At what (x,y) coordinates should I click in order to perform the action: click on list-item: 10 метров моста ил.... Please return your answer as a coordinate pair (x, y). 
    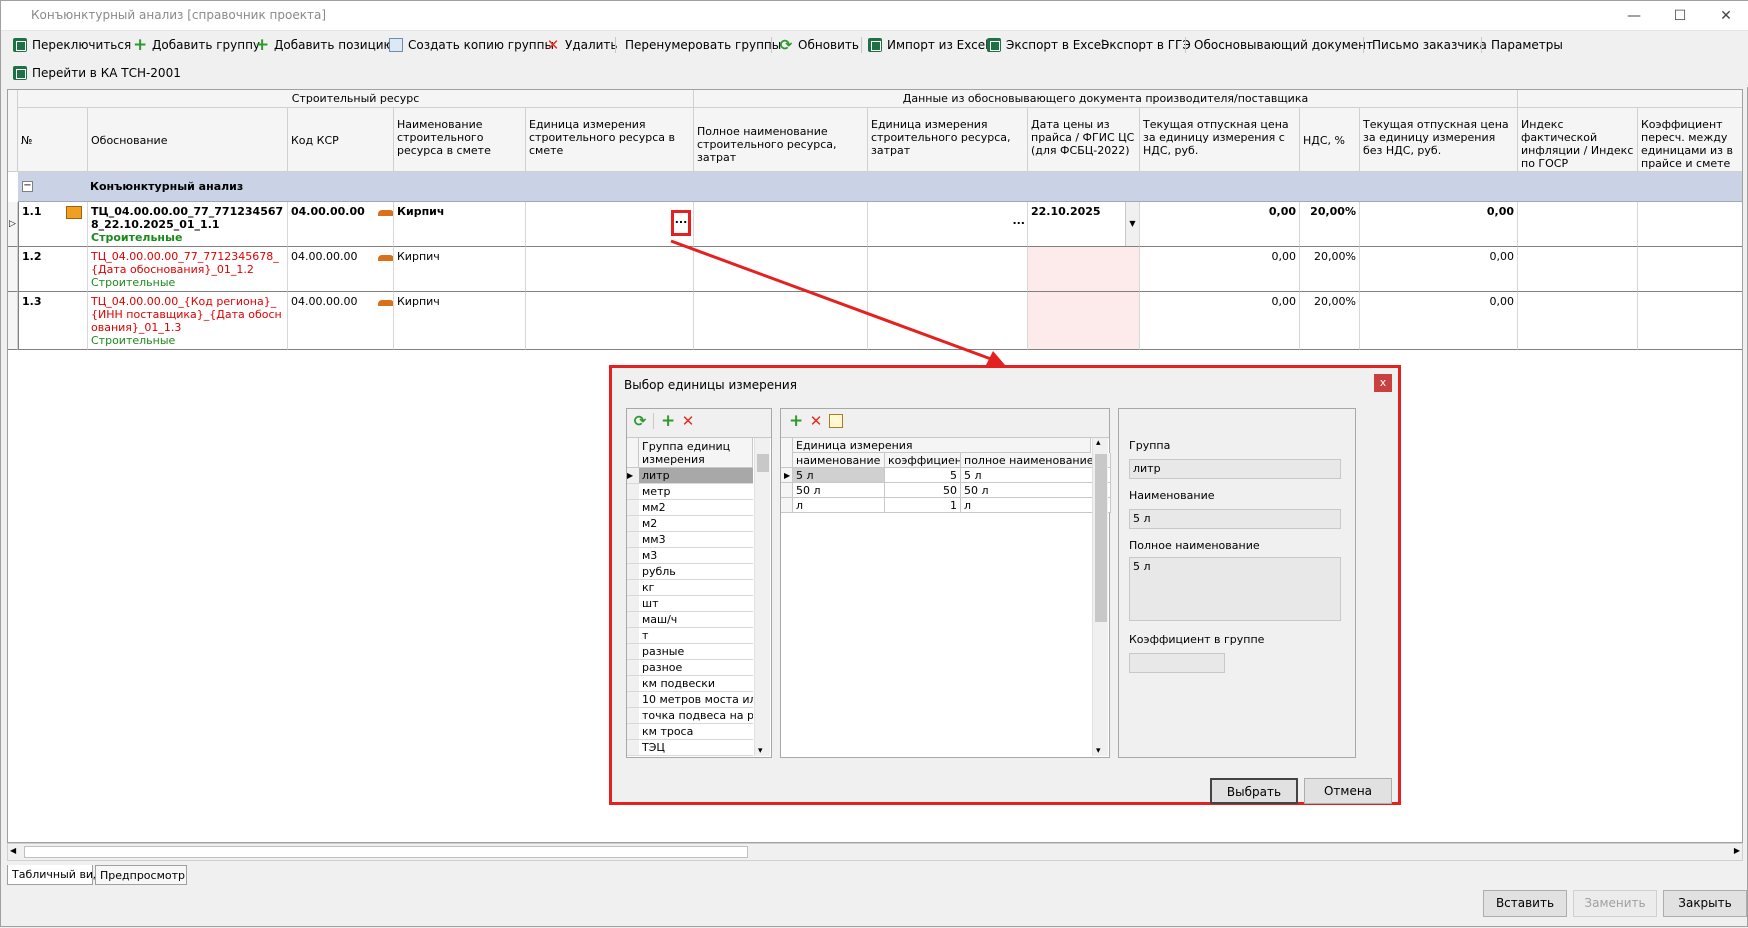
    Looking at the image, I should click on (696, 700).